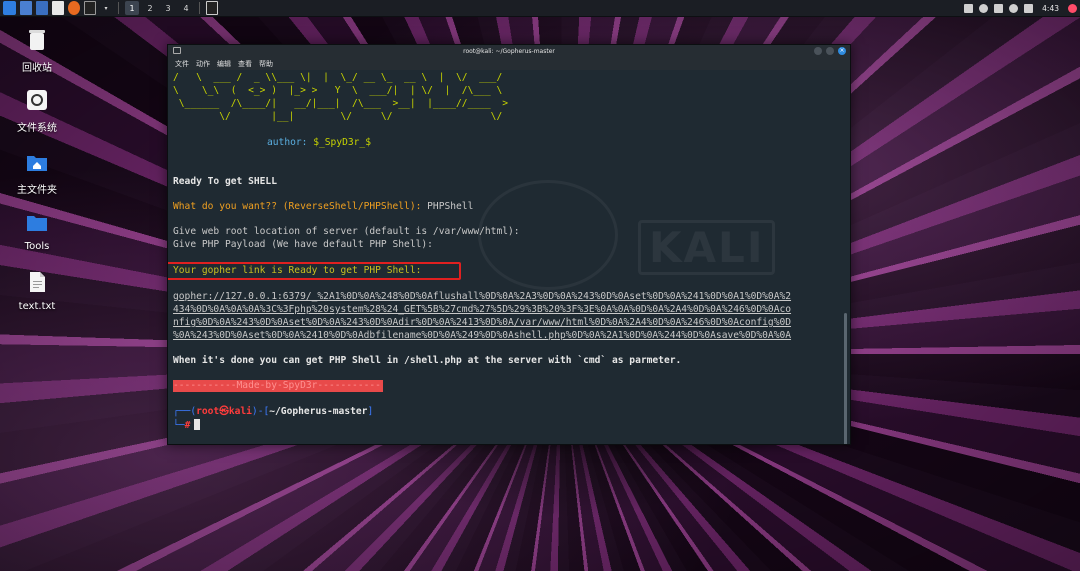 Image resolution: width=1080 pixels, height=571 pixels. I want to click on kali-watermark: KALI, so click(707, 247).